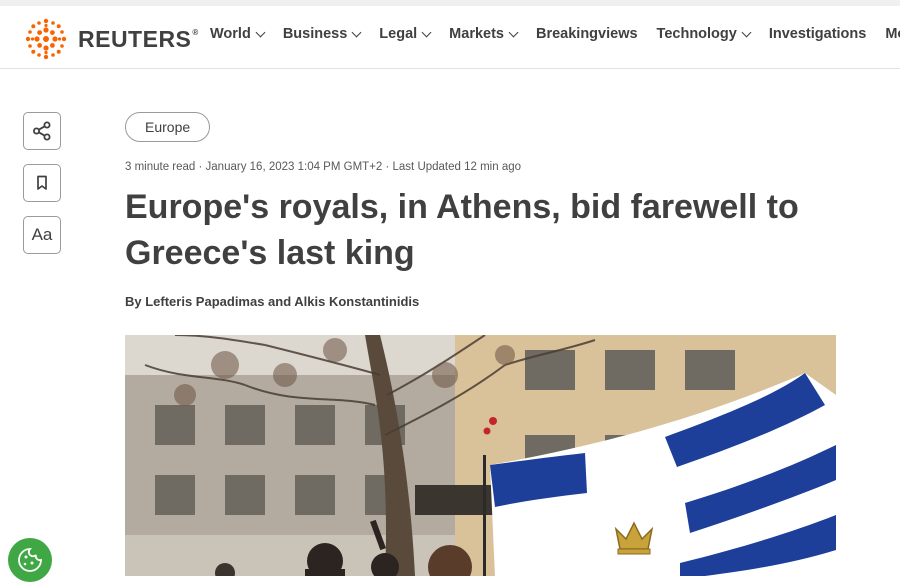  I want to click on font-size-button: Aa, so click(42, 235).